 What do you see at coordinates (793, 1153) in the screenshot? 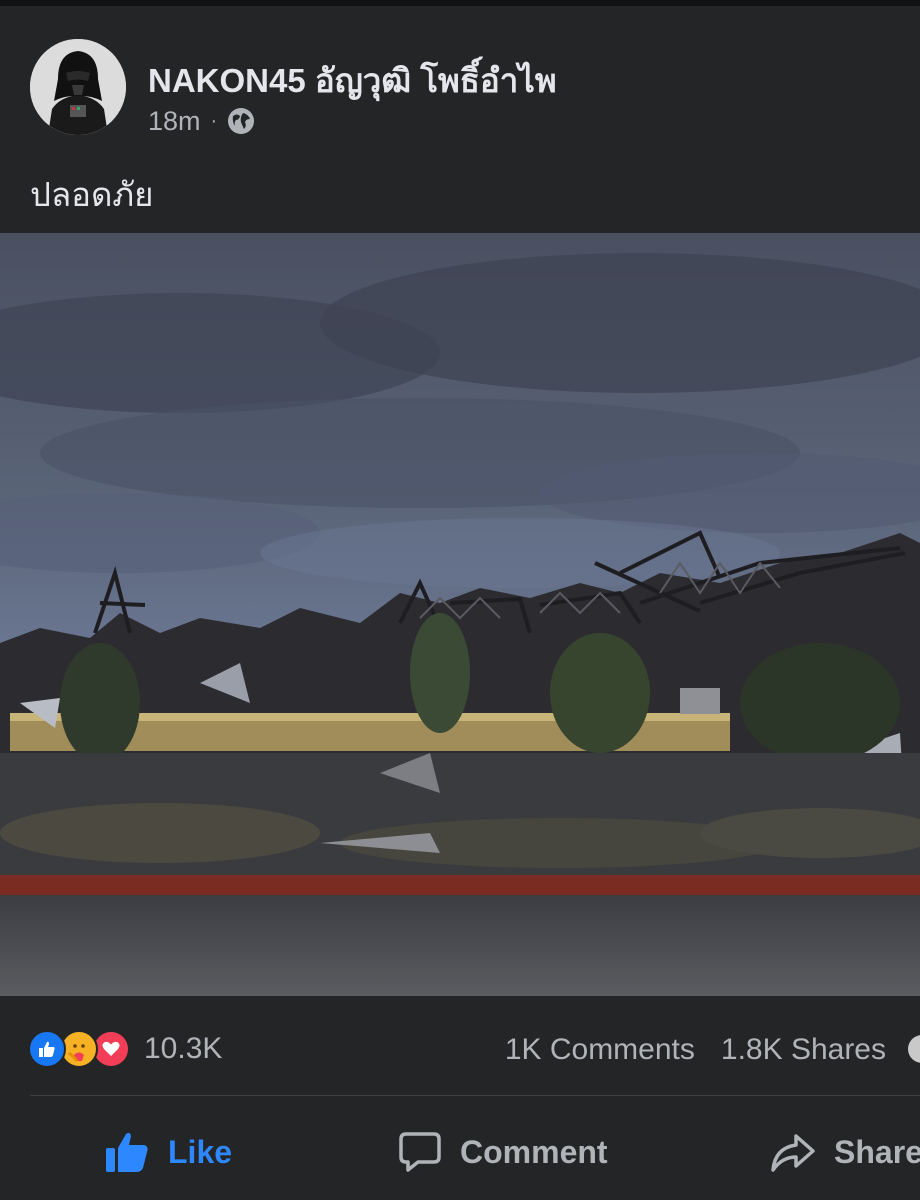
I see `share-arrow-icon` at bounding box center [793, 1153].